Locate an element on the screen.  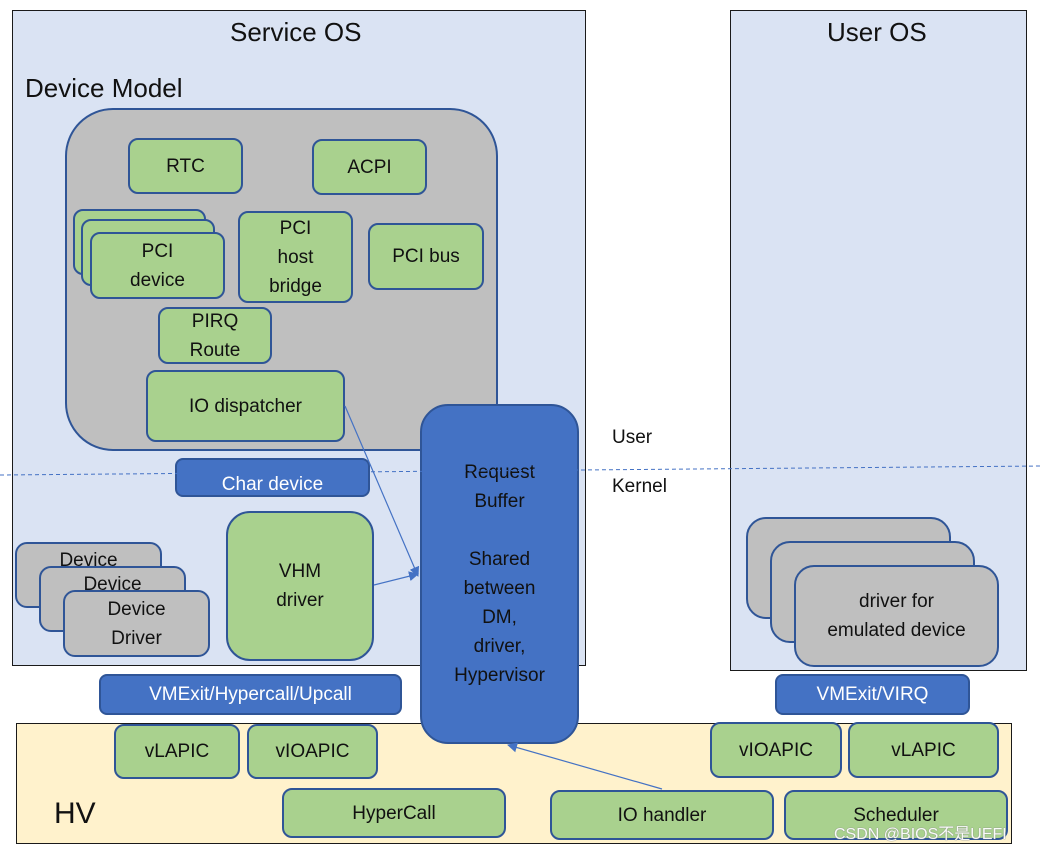
kernel-mode-label: Kernel is located at coordinates (639, 486).